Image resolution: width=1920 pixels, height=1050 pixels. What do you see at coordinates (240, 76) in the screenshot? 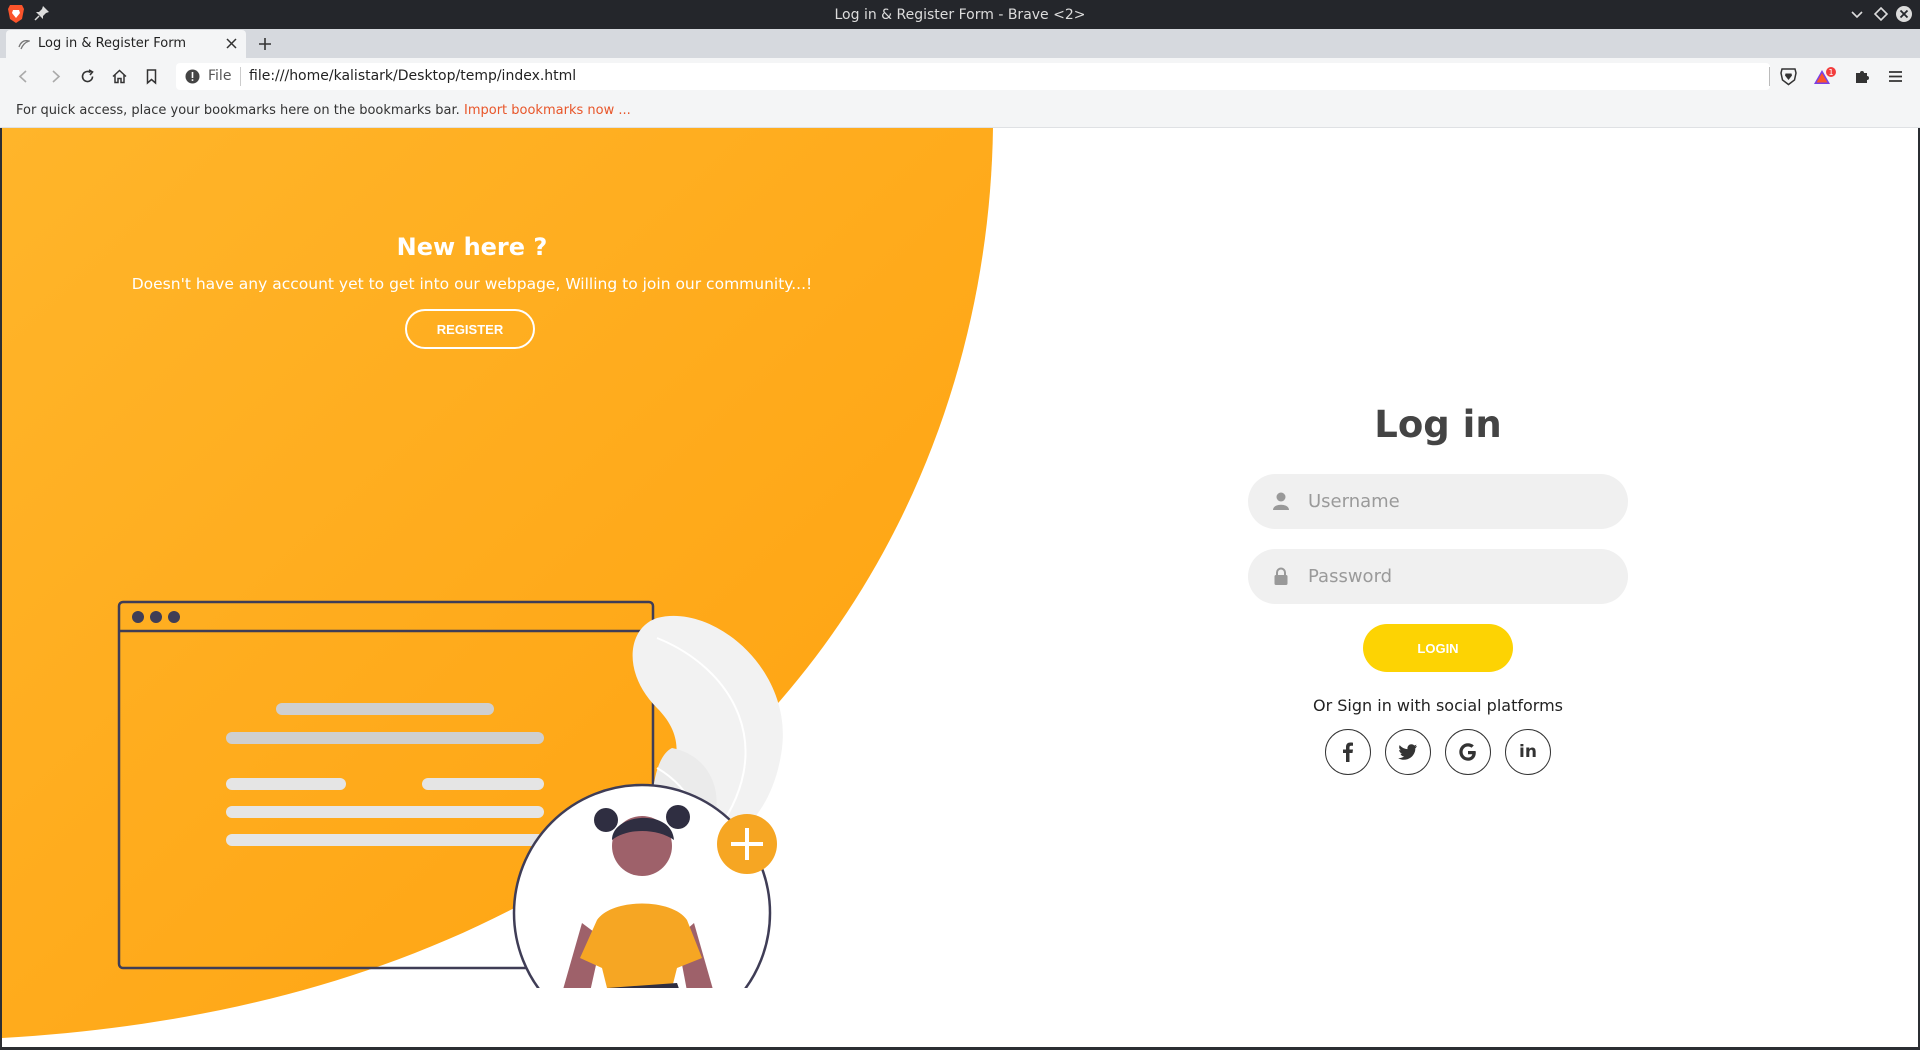
I see `url-separator` at bounding box center [240, 76].